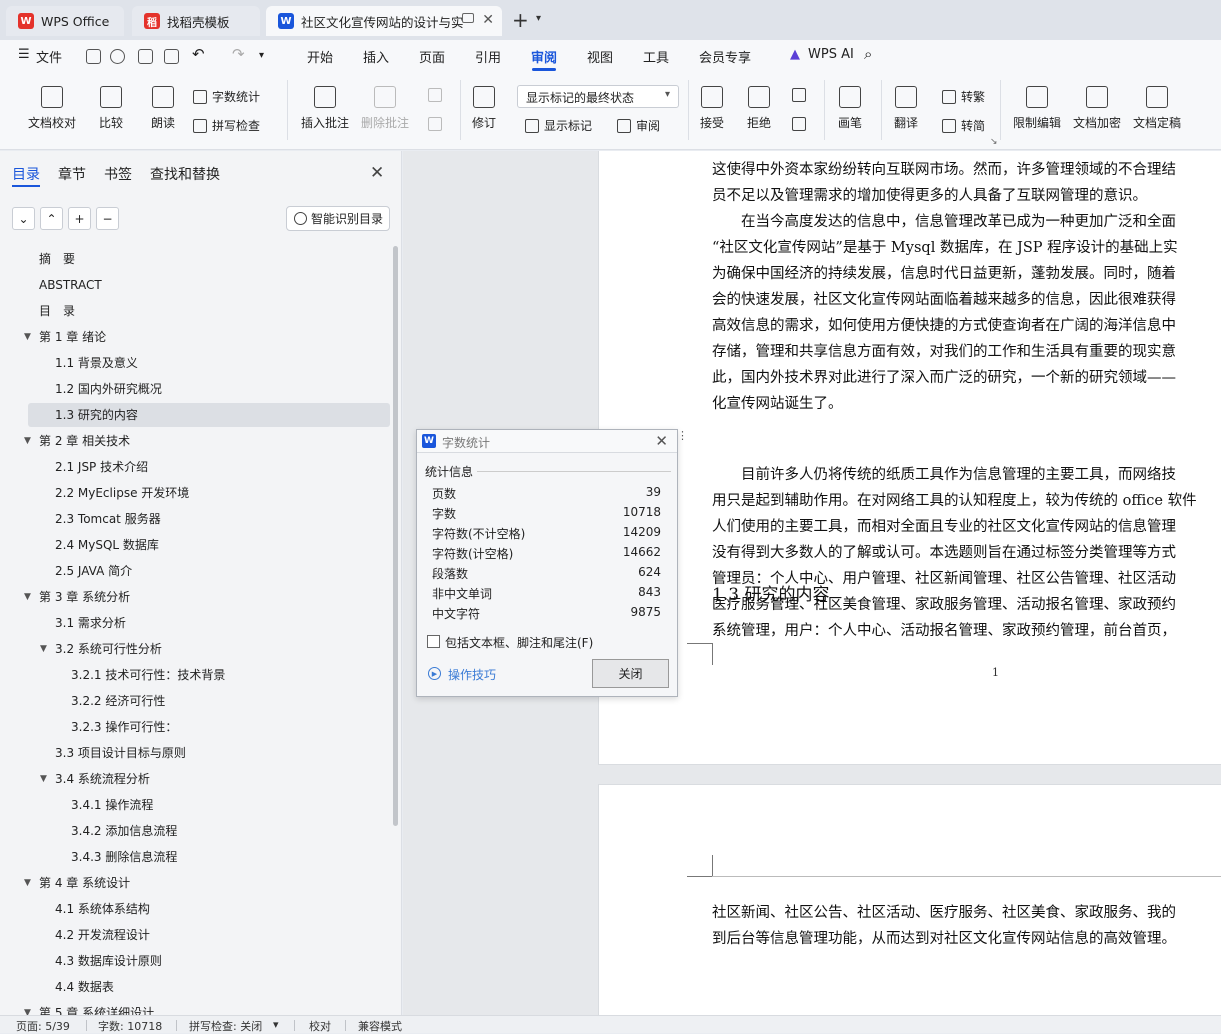  I want to click on include-textbox-checkbox, so click(433, 641).